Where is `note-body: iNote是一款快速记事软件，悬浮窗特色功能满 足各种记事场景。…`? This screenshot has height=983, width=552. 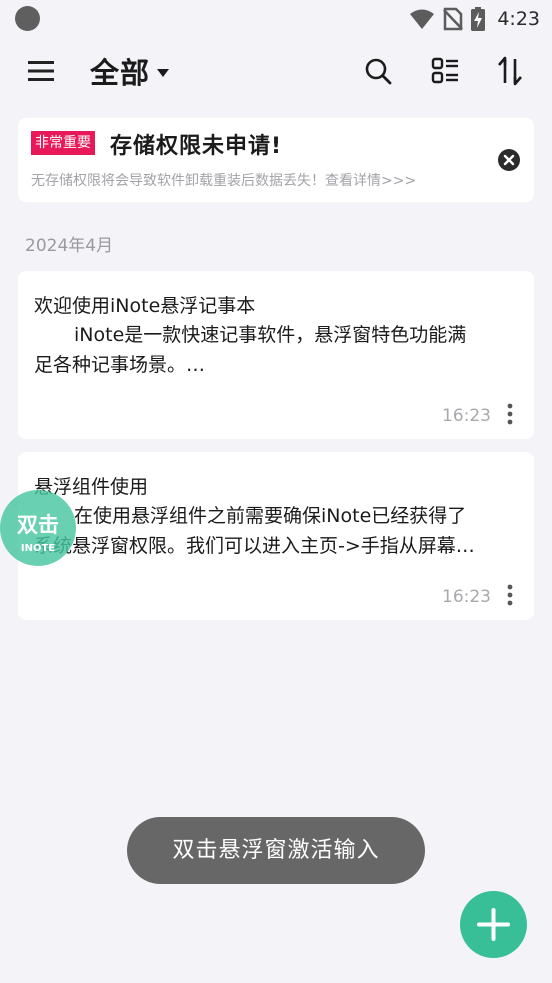 note-body: iNote是一款快速记事软件，悬浮窗特色功能满 足各种记事场景。… is located at coordinates (276, 350).